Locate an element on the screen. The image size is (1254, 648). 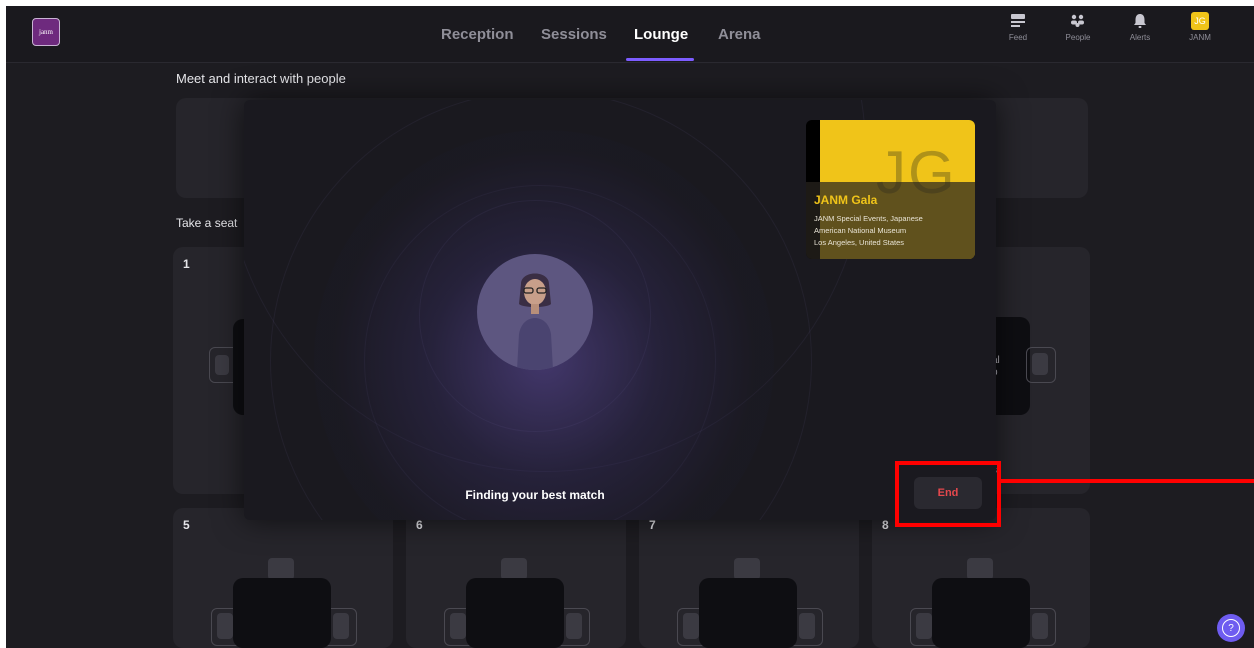
people-icon is located at coordinates (1077, 20).